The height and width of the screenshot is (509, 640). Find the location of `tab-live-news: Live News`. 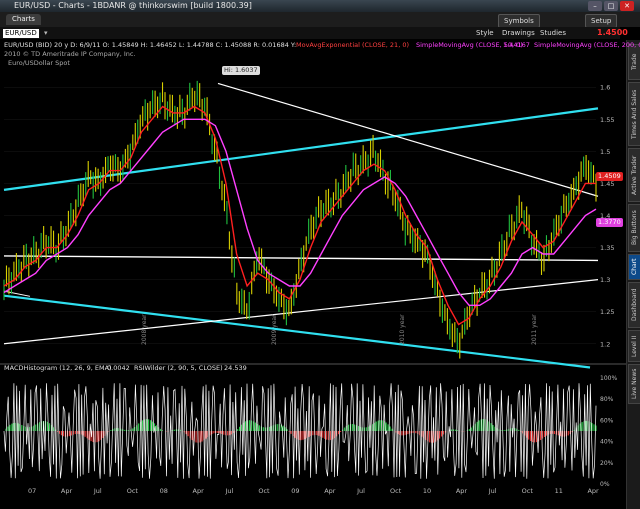

tab-live-news: Live News is located at coordinates (634, 384).